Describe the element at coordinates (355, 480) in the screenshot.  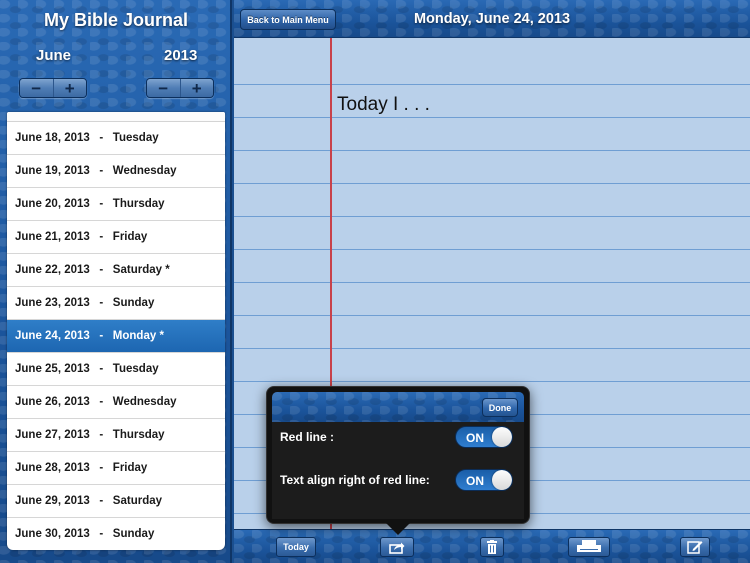
I see `text-align-label: Text align right of red line:` at that location.